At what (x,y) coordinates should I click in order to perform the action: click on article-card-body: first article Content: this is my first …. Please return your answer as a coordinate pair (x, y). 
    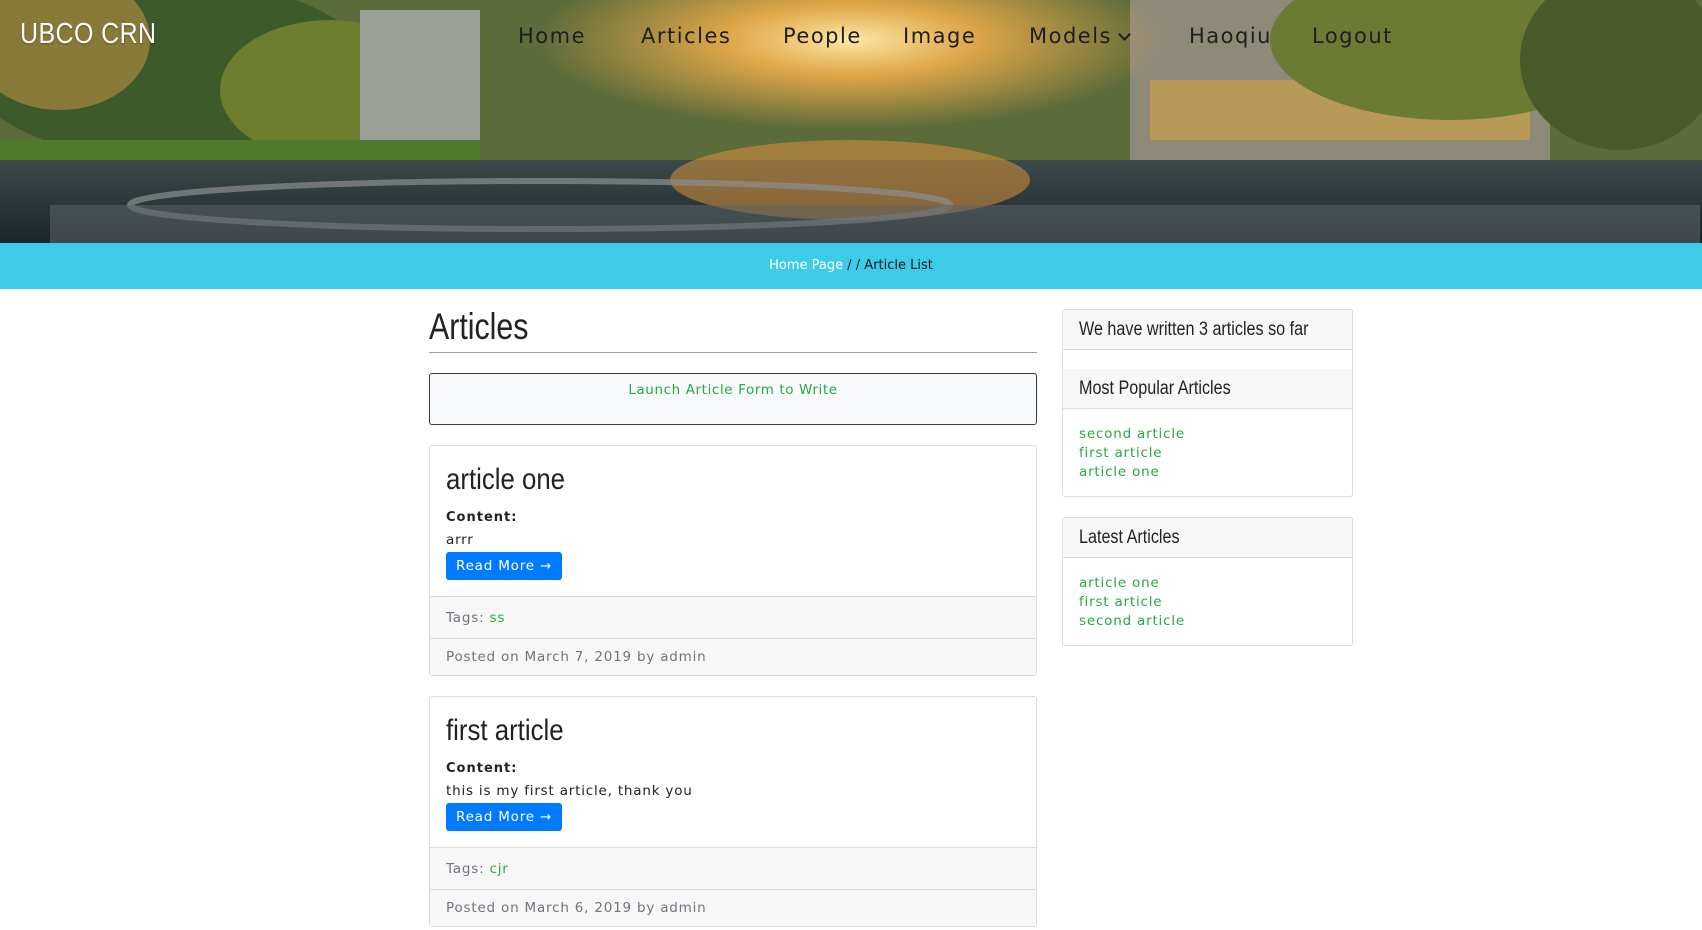
    Looking at the image, I should click on (733, 772).